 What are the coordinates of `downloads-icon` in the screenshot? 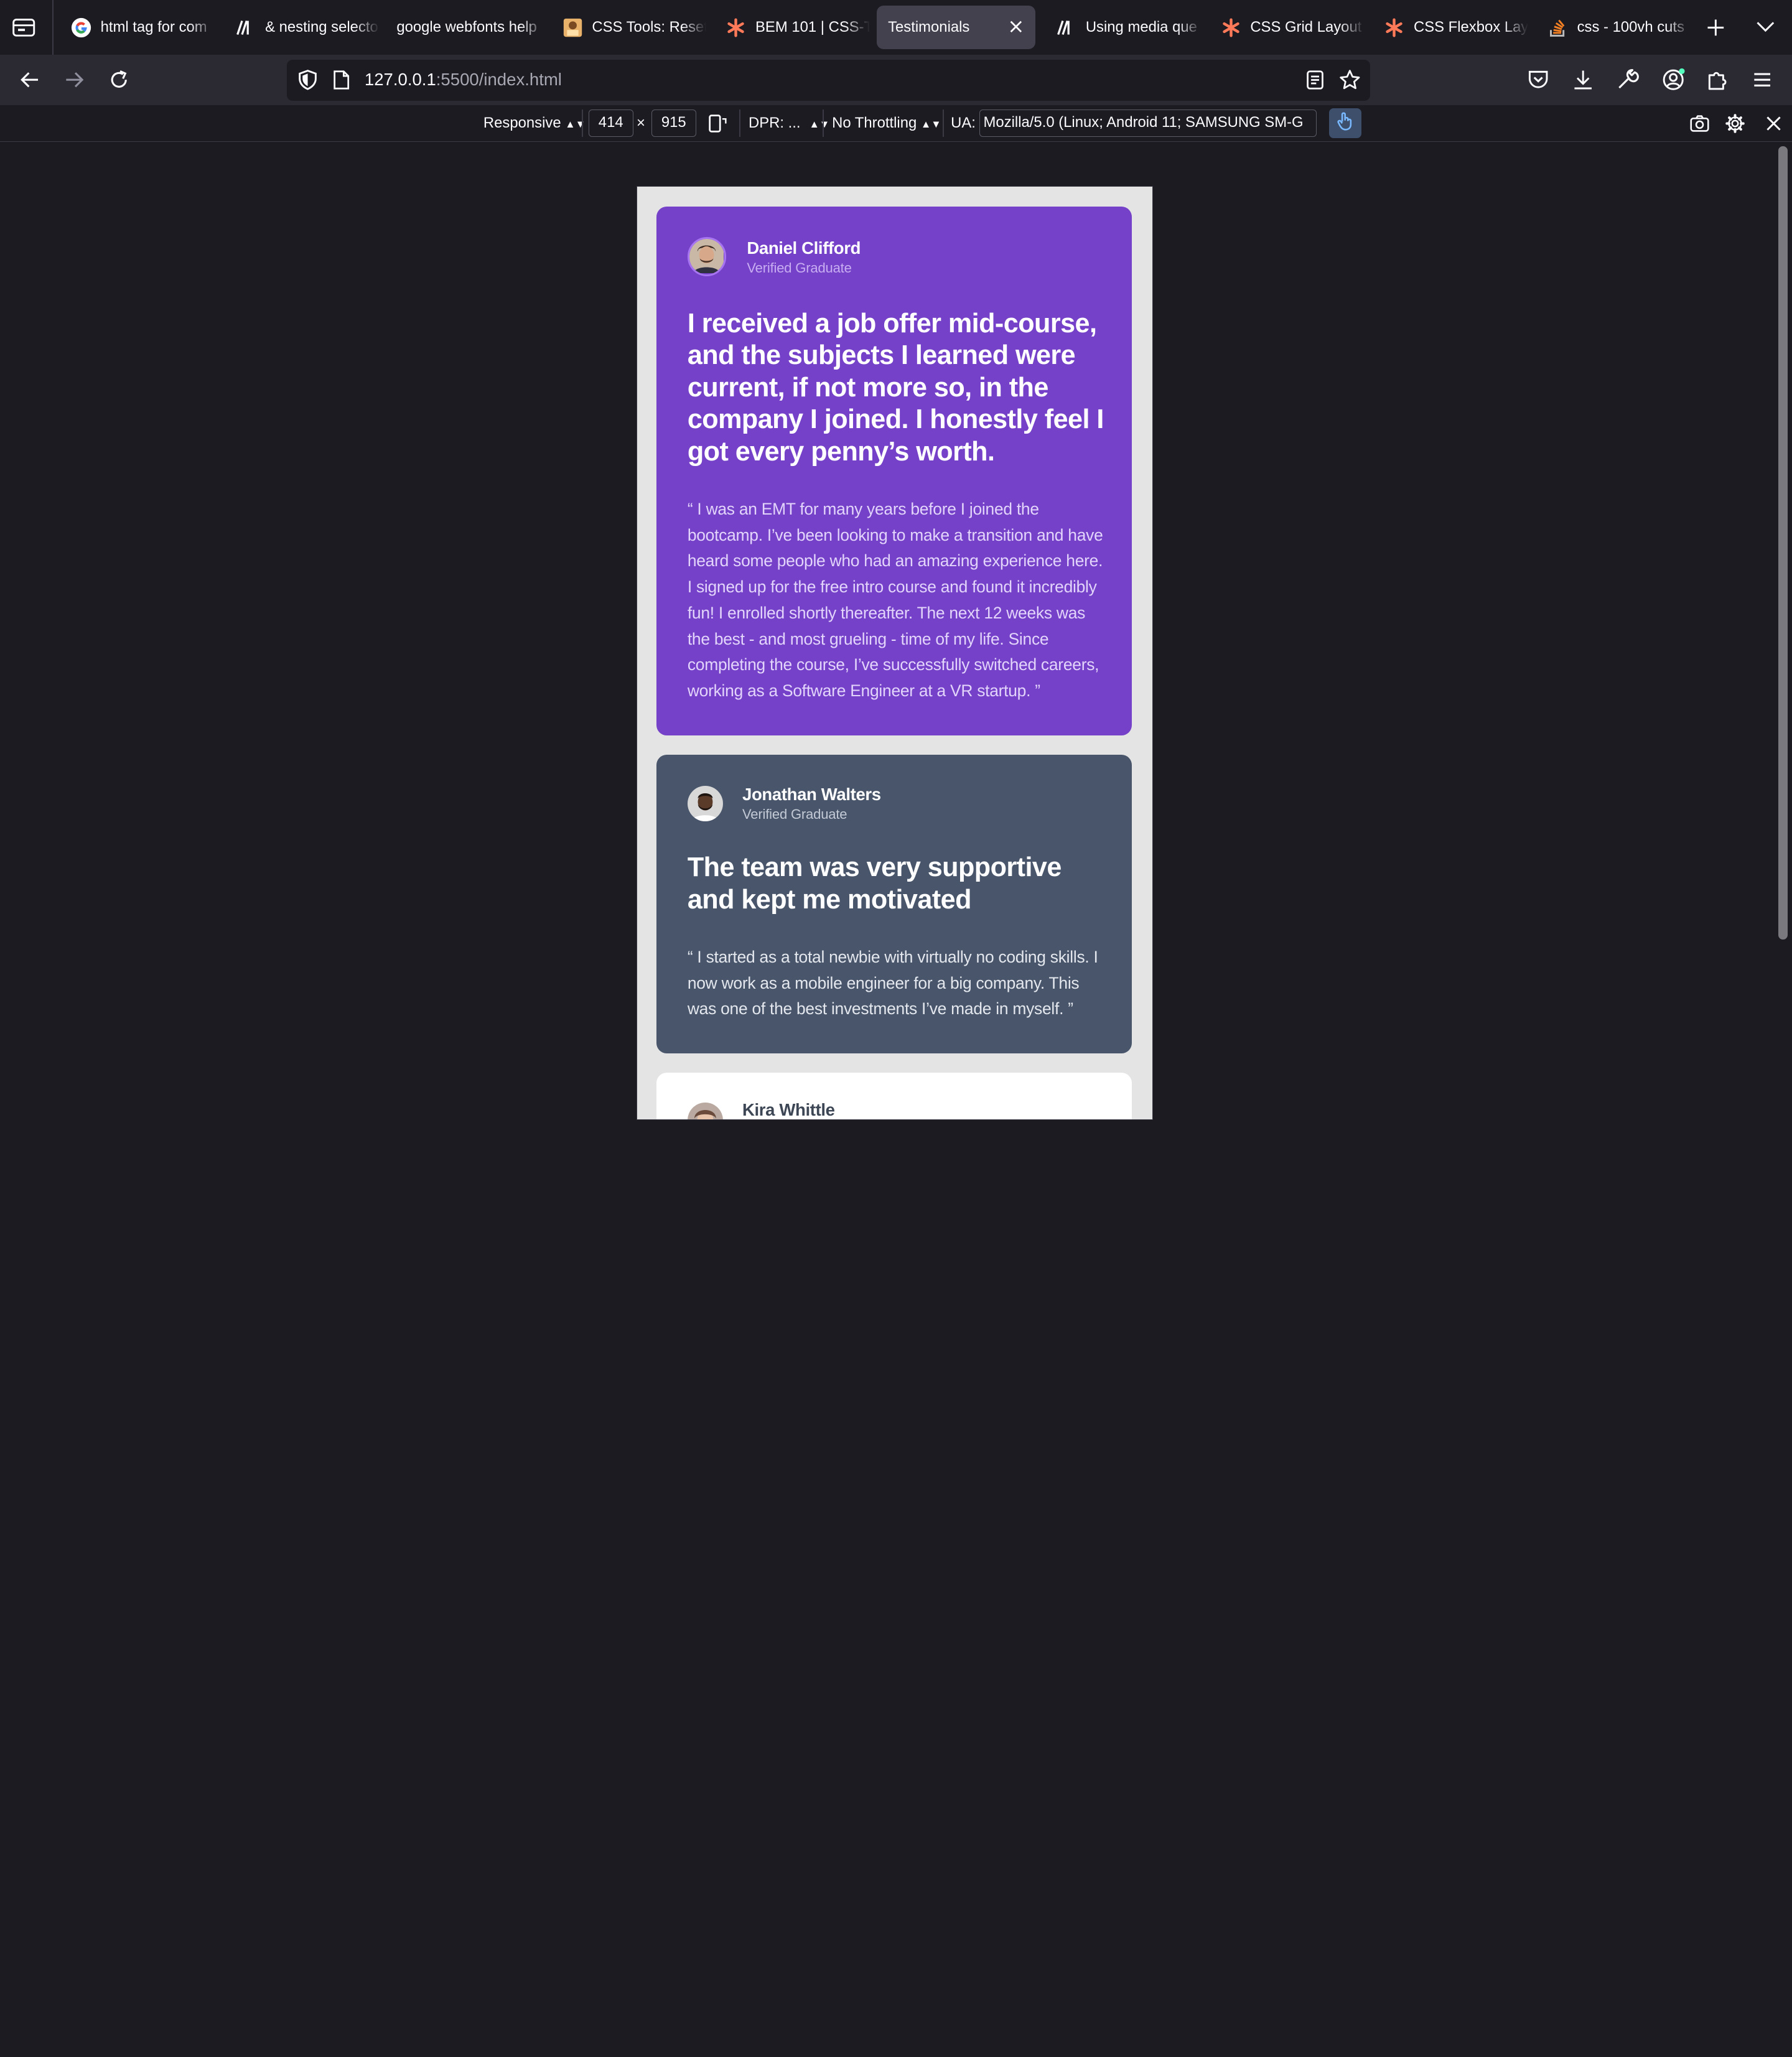 It's located at (1582, 79).